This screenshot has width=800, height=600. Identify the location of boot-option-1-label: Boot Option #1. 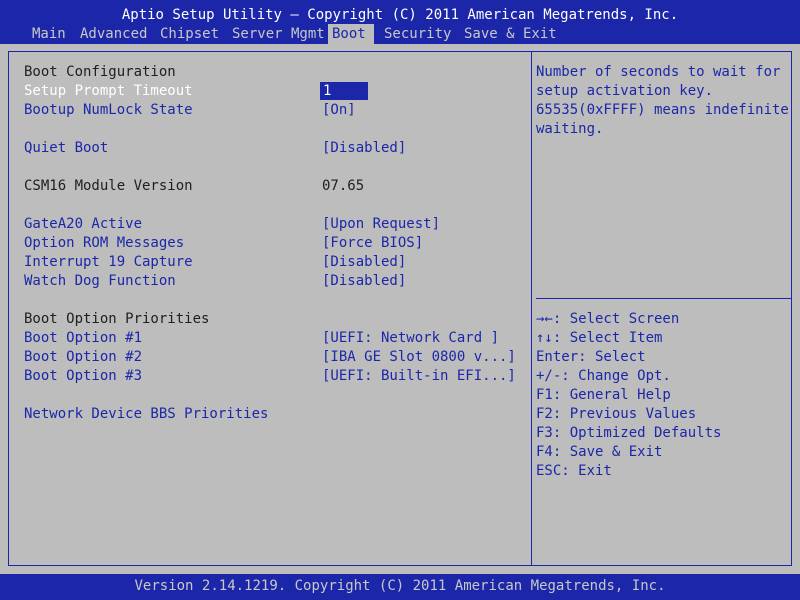
(83, 338).